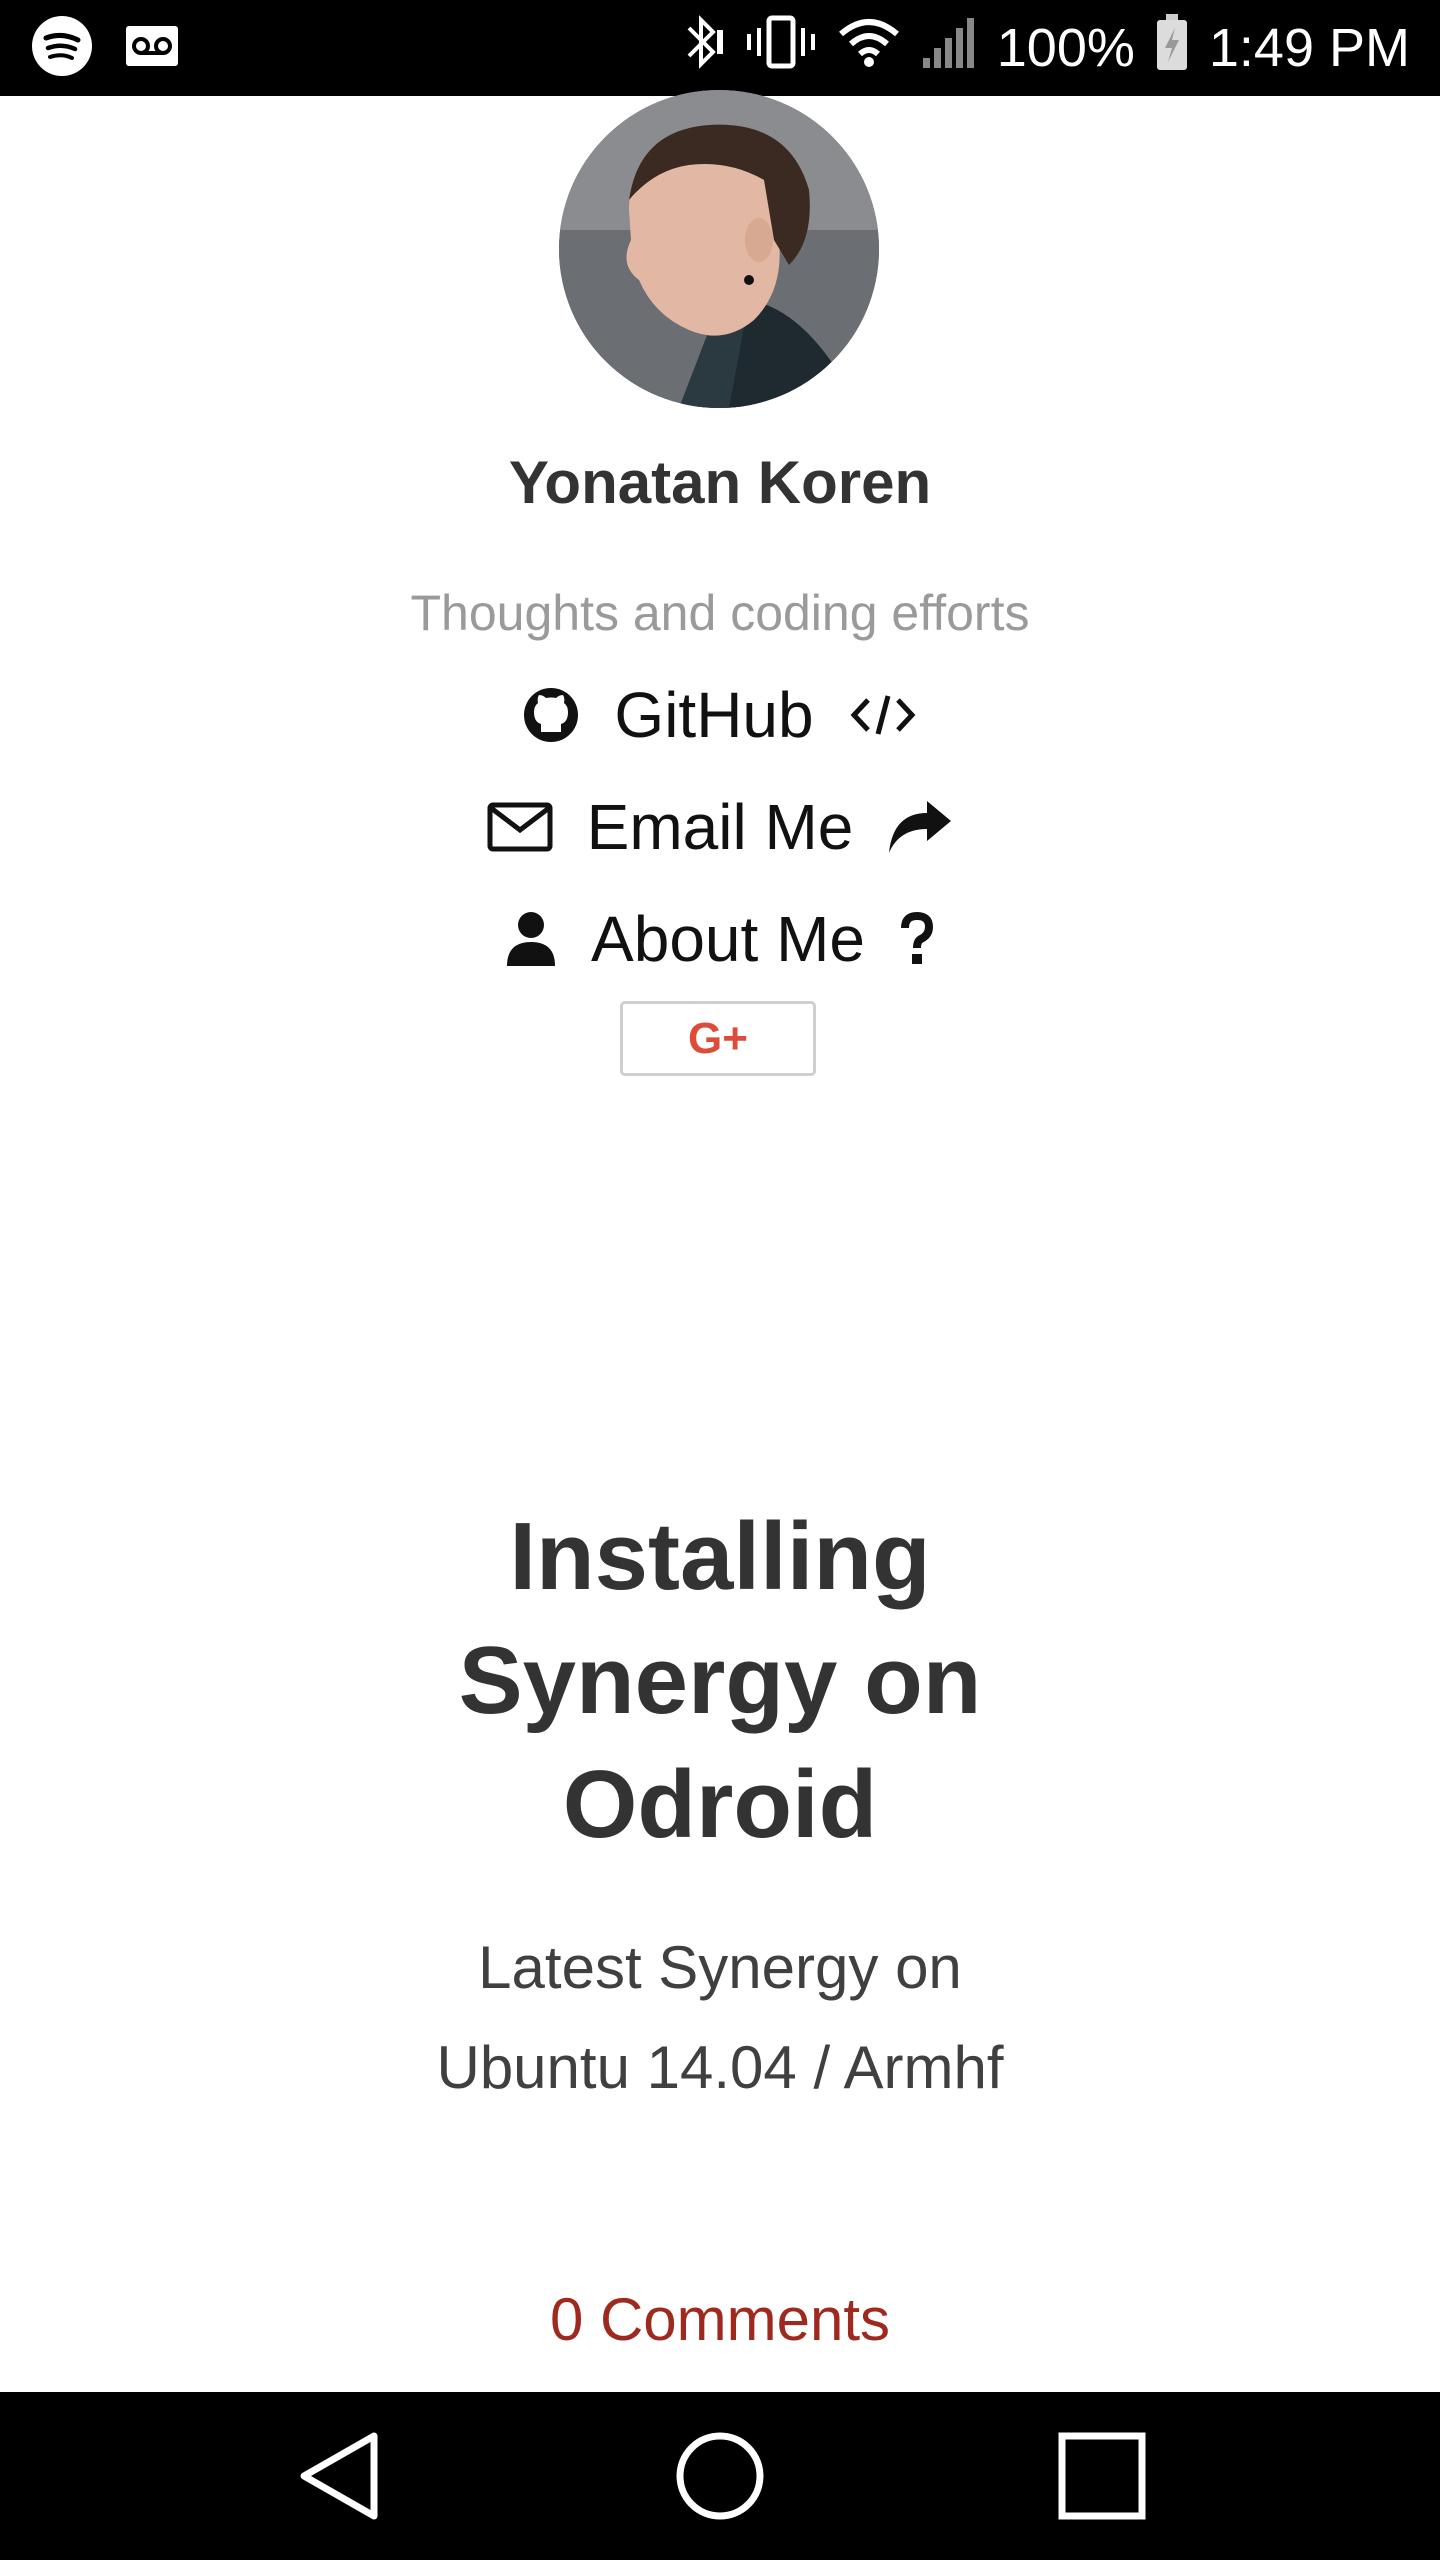 The width and height of the screenshot is (1440, 2560). Describe the element at coordinates (920, 827) in the screenshot. I see `share-arrow-icon` at that location.